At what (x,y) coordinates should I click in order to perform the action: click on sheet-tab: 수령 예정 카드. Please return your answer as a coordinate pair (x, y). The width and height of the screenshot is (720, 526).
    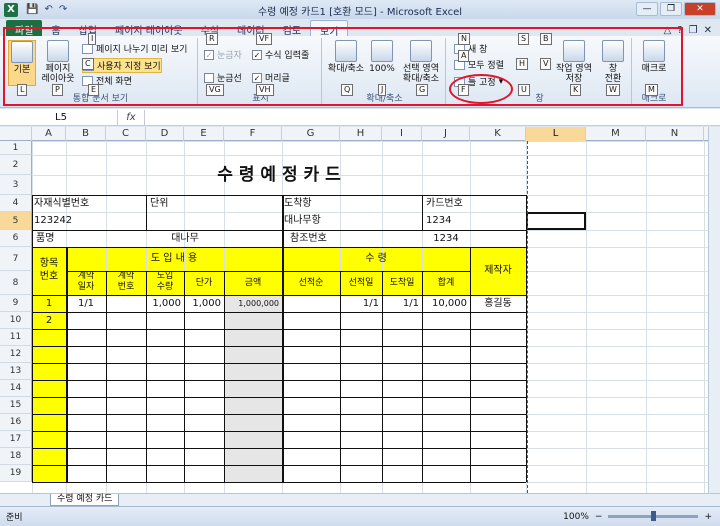
    Looking at the image, I should click on (85, 500).